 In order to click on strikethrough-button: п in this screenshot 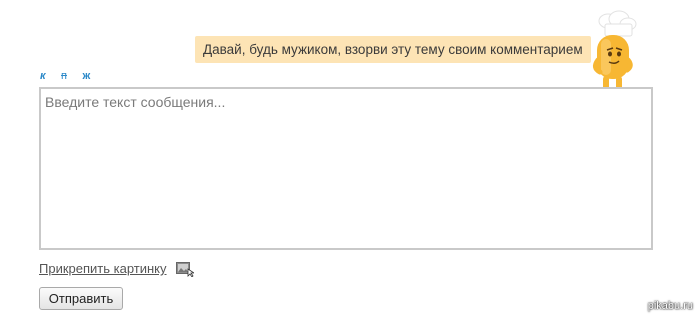, I will do `click(64, 76)`.